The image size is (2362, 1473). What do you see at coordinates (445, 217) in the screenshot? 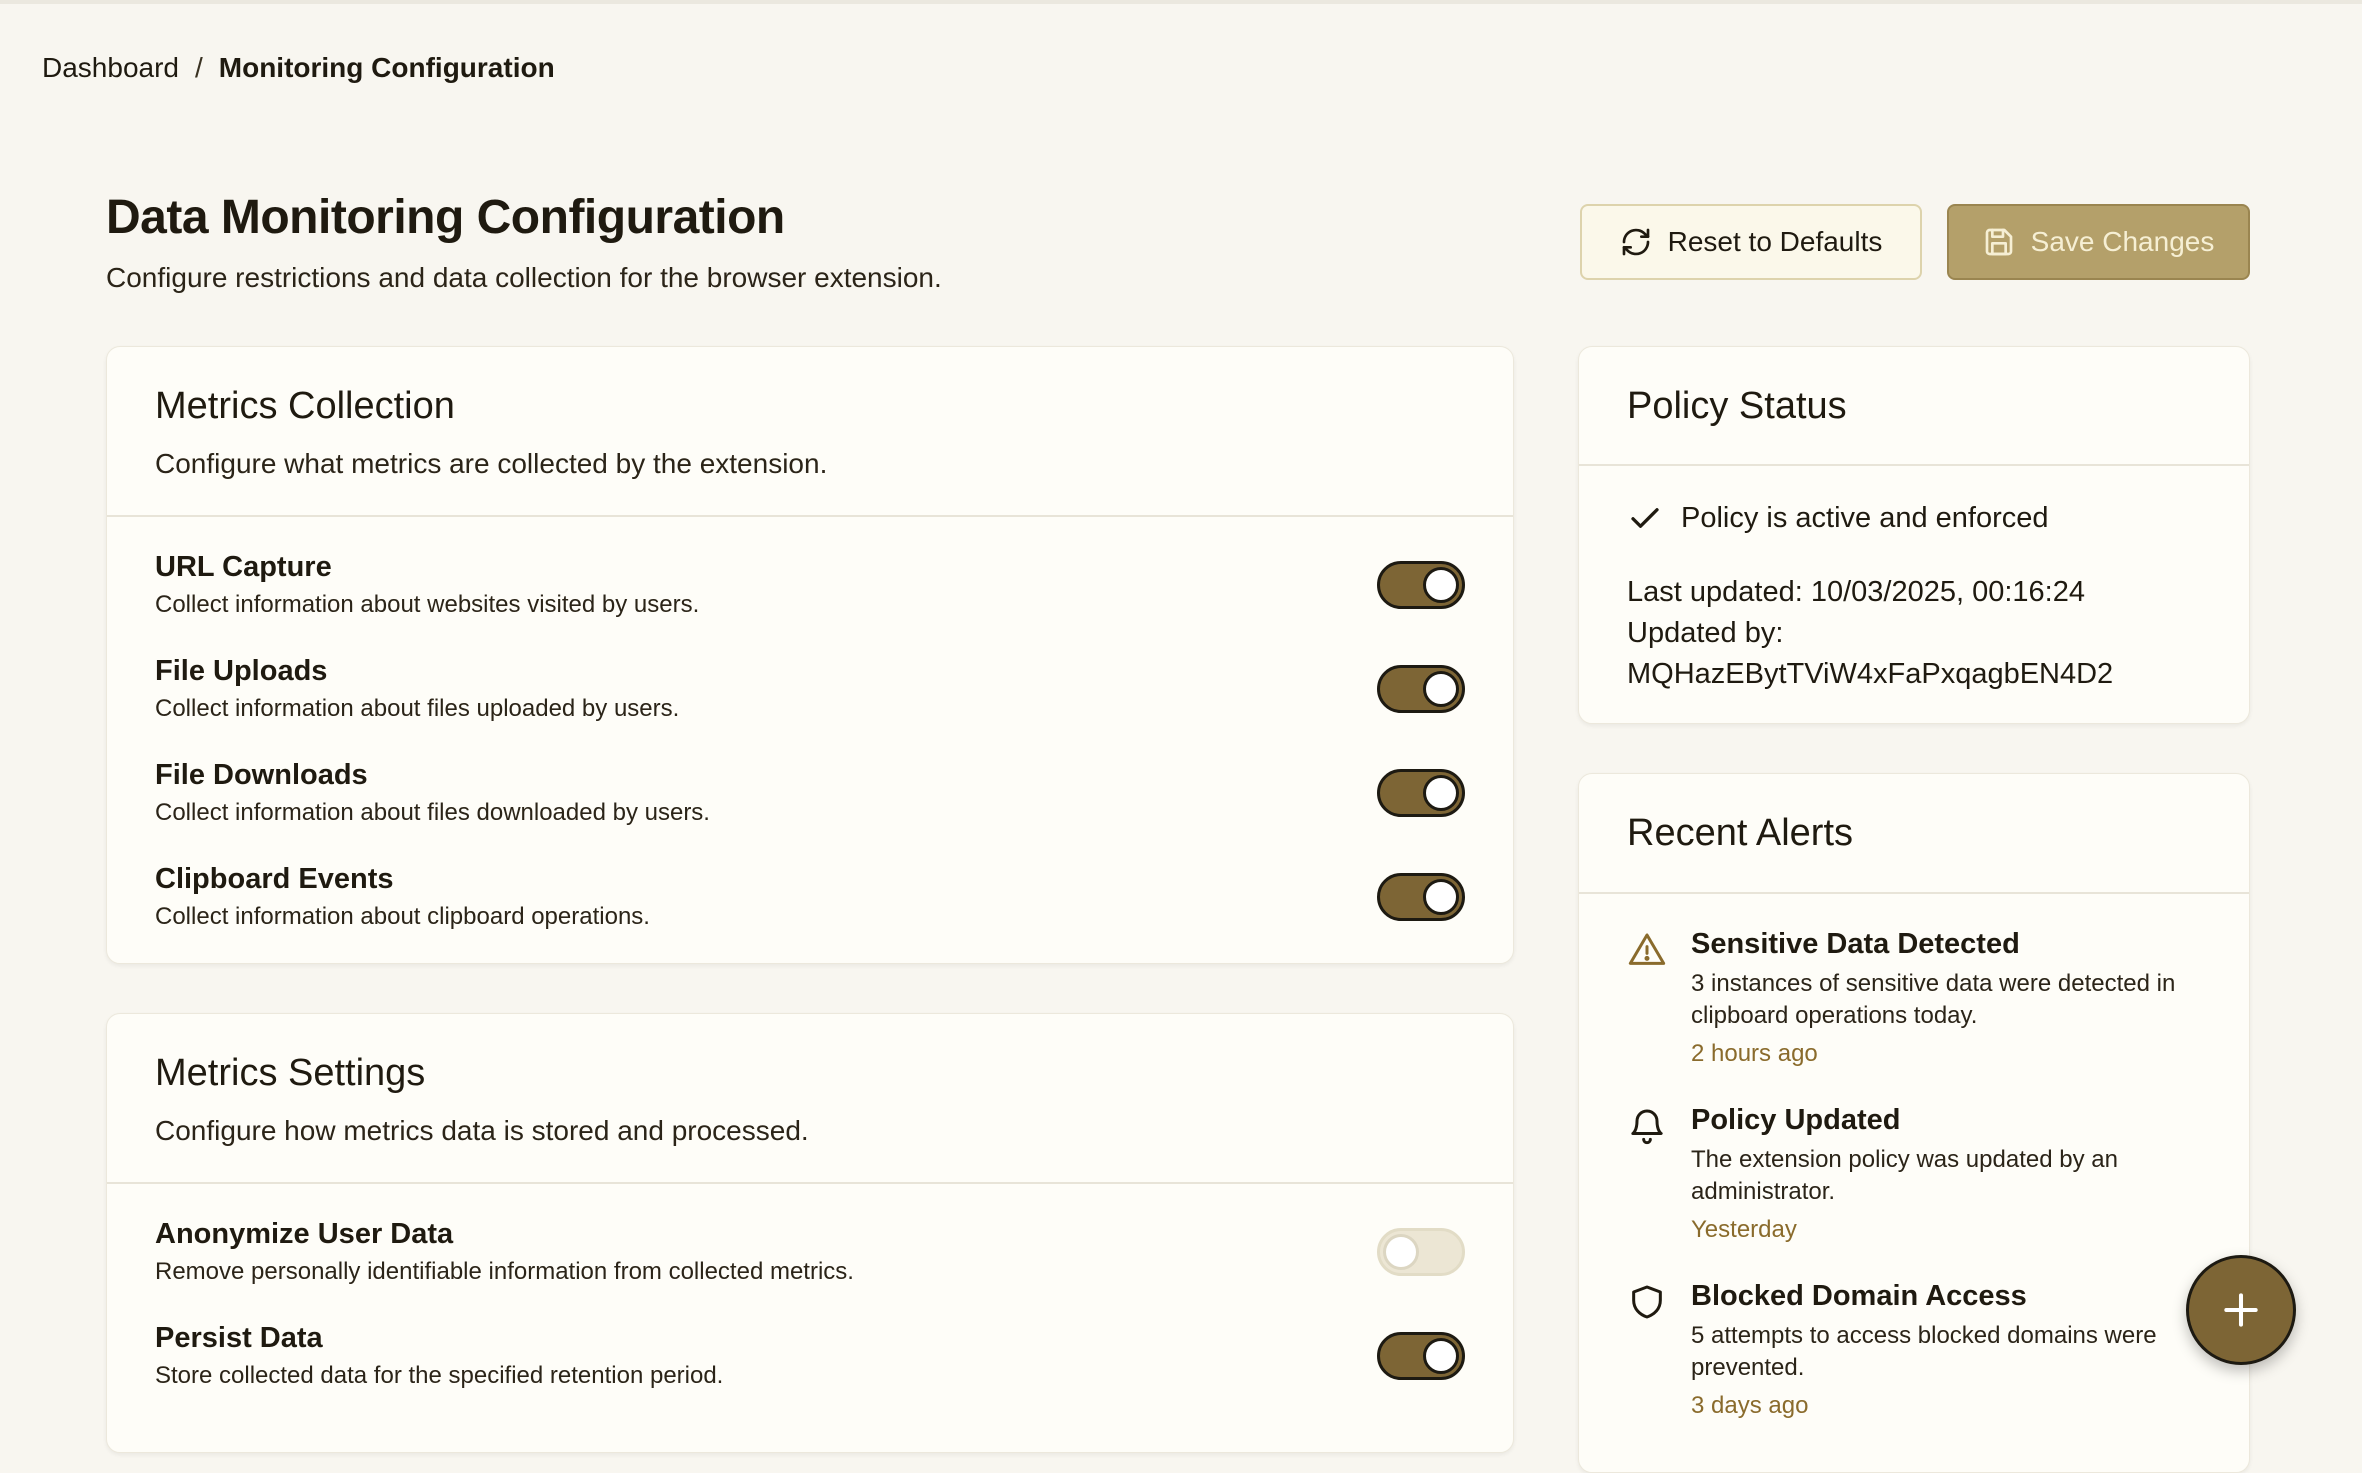
I see `page-title: Data Monitoring Configuration` at bounding box center [445, 217].